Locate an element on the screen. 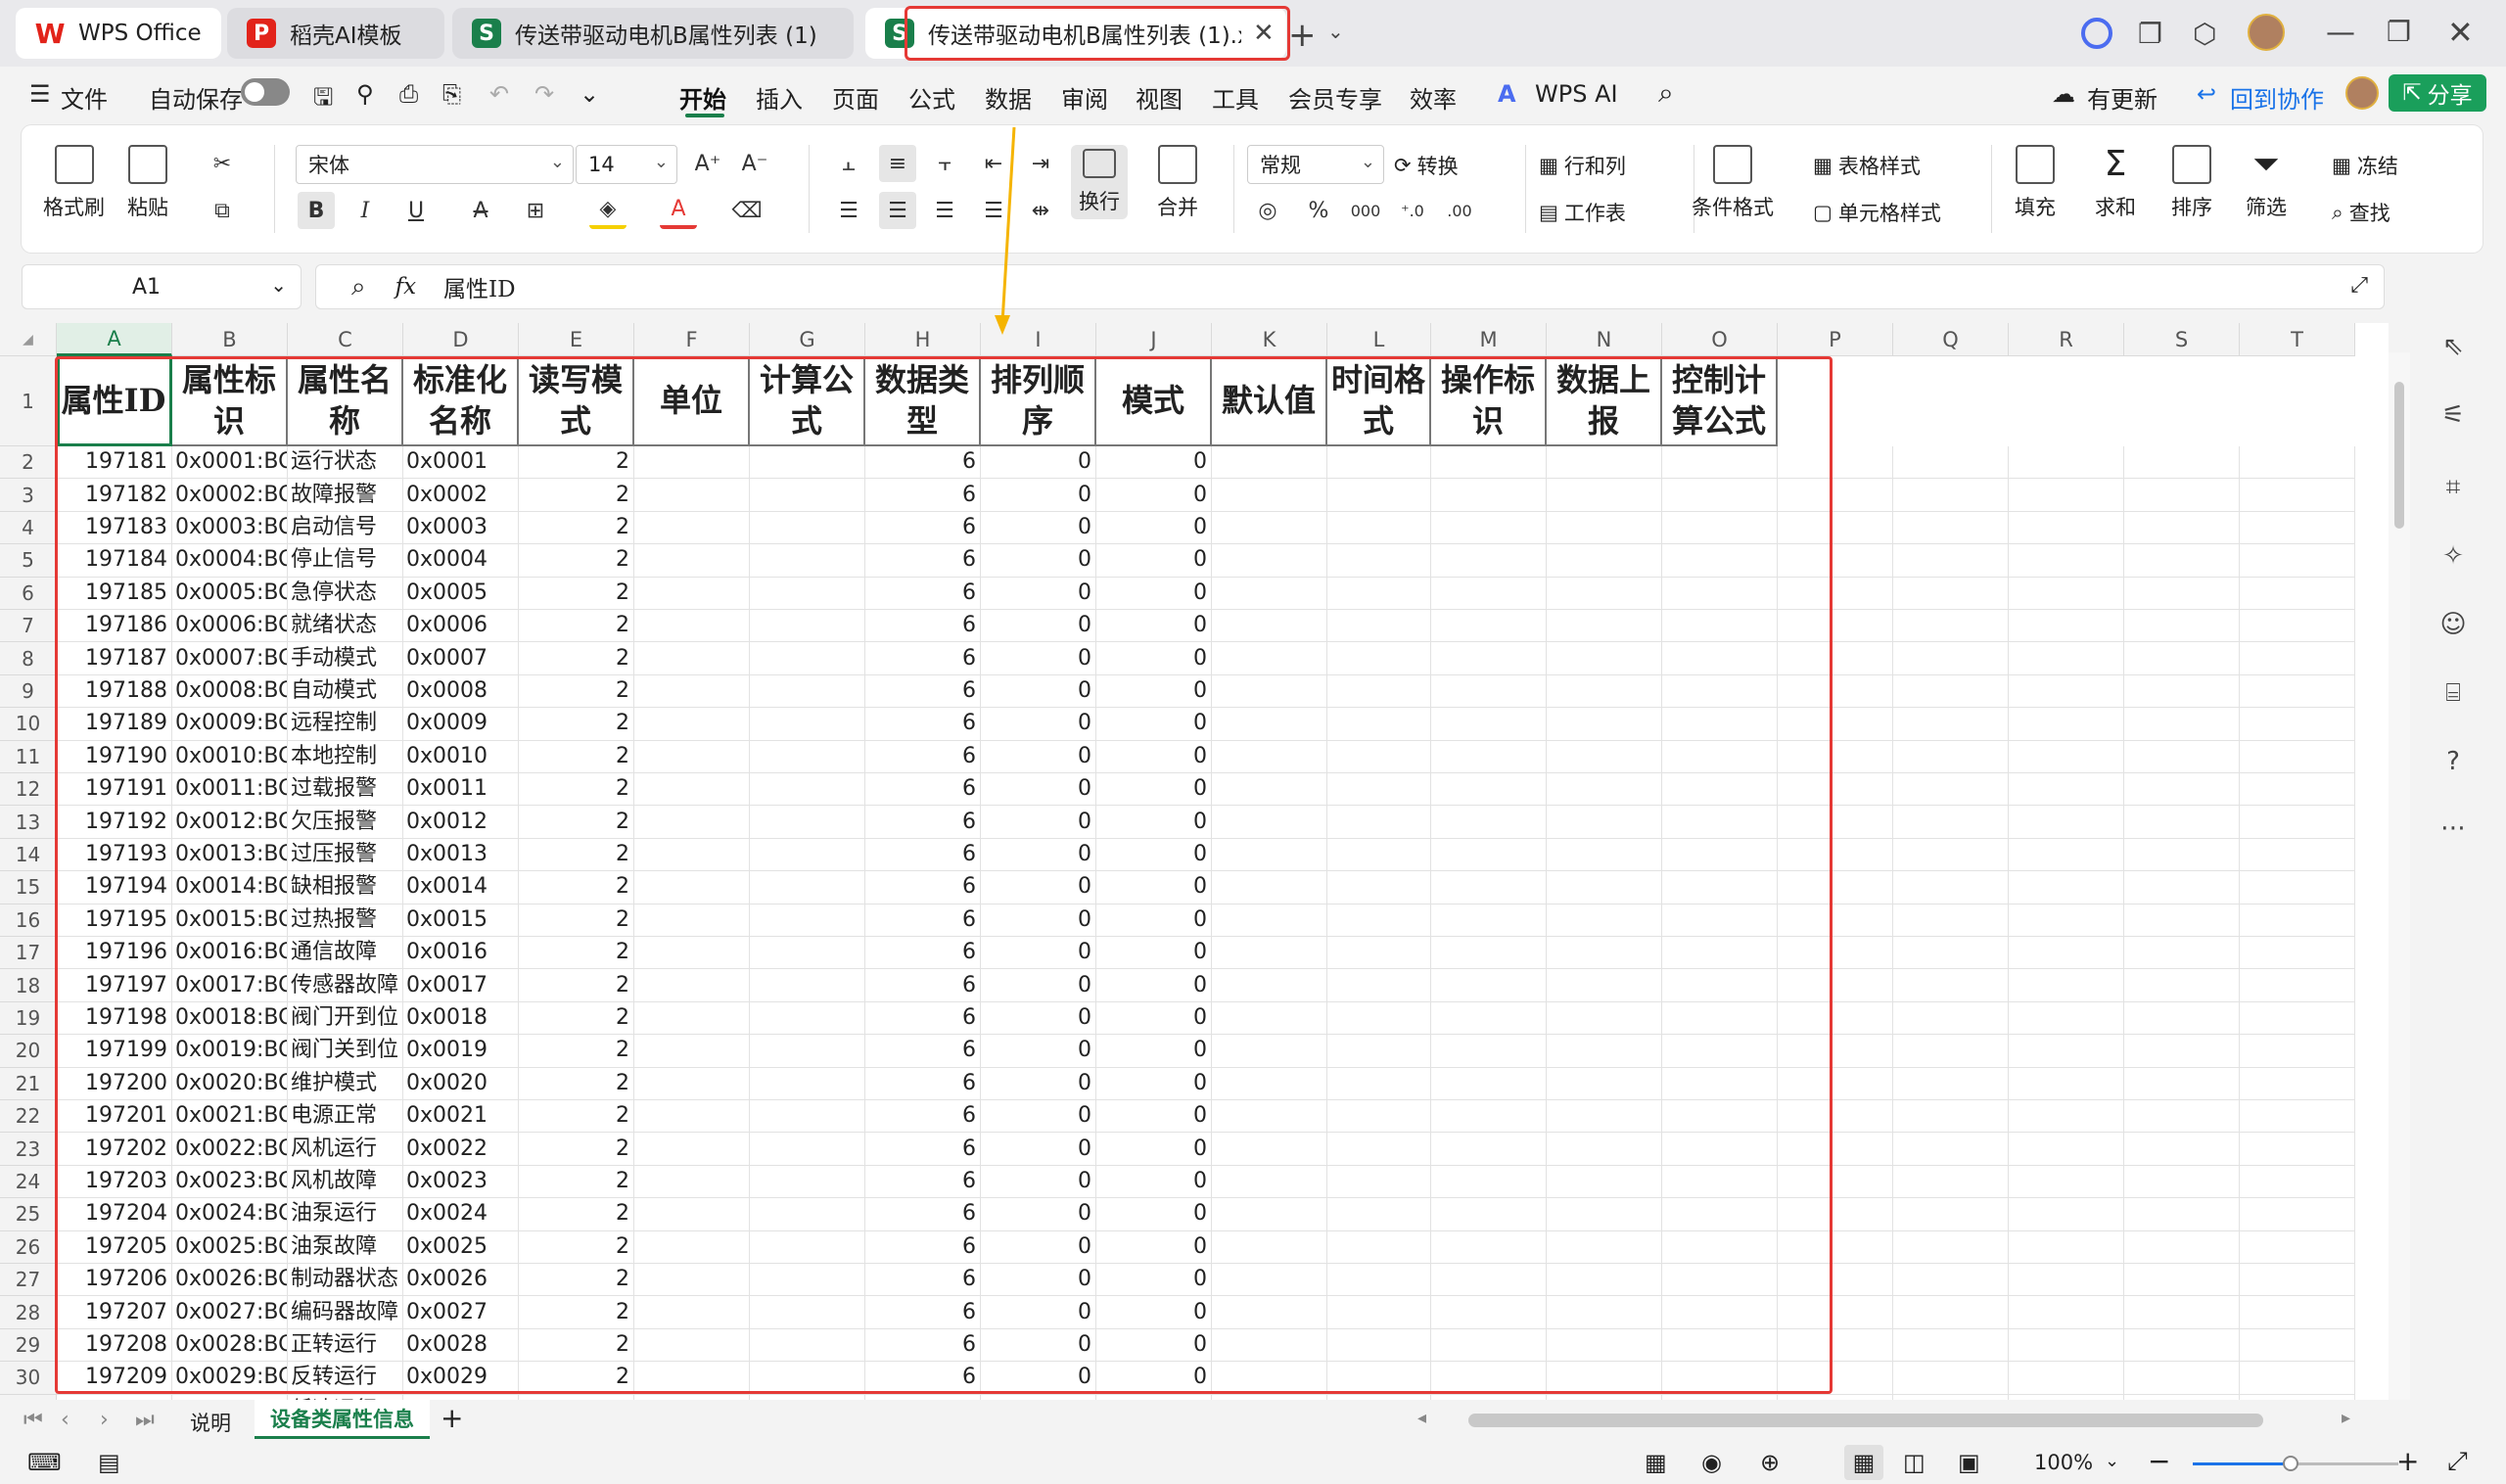 This screenshot has width=2506, height=1484. cell-style-button: ▢ 单元格样式 is located at coordinates (1877, 212).